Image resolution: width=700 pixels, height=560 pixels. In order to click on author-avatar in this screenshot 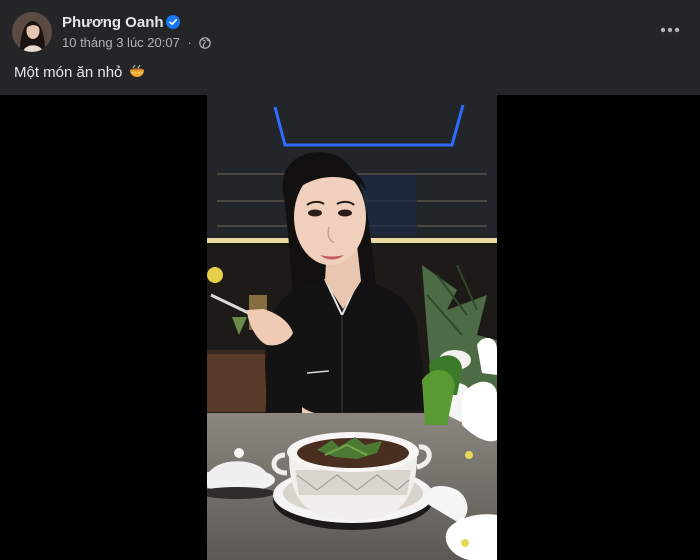, I will do `click(32, 32)`.